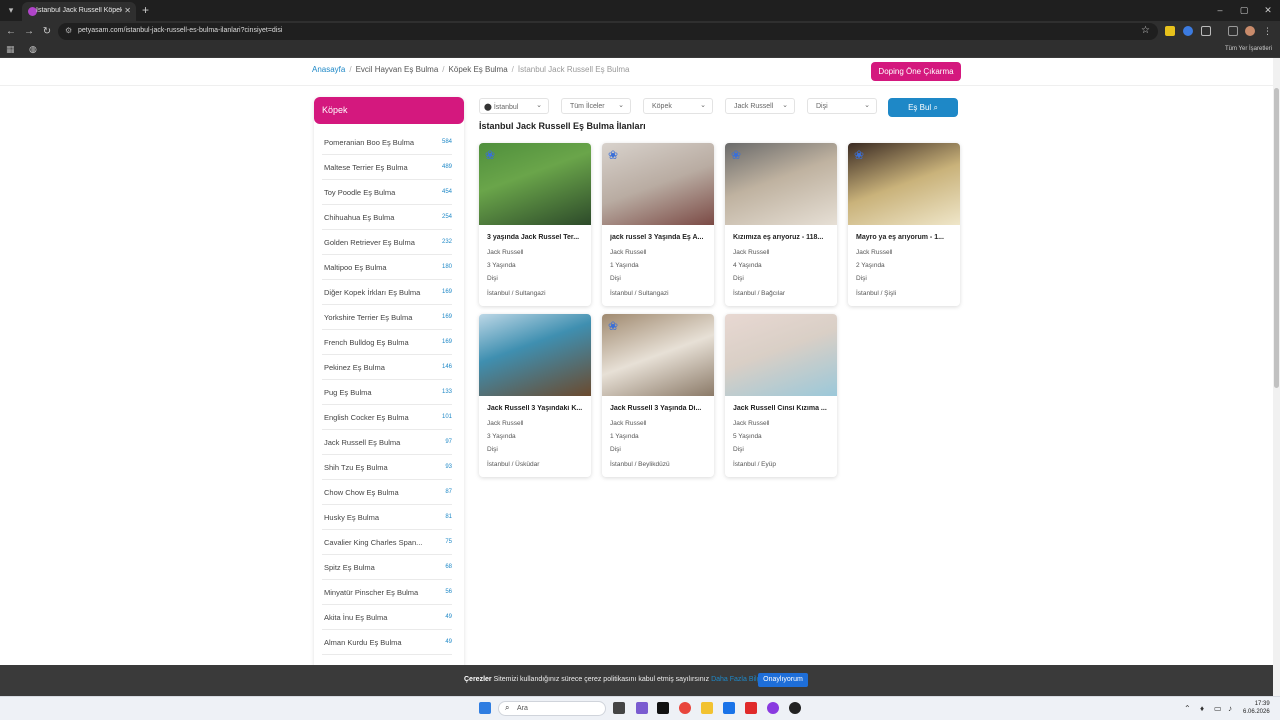  What do you see at coordinates (783, 680) in the screenshot?
I see `cookie-accept-button: Onaylıyorum` at bounding box center [783, 680].